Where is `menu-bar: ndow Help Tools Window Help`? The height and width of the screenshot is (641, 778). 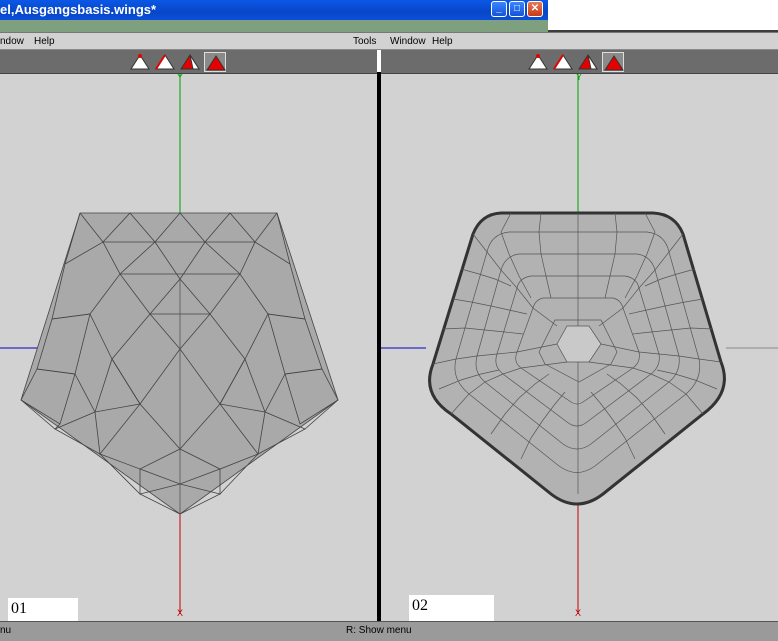 menu-bar: ndow Help Tools Window Help is located at coordinates (389, 41).